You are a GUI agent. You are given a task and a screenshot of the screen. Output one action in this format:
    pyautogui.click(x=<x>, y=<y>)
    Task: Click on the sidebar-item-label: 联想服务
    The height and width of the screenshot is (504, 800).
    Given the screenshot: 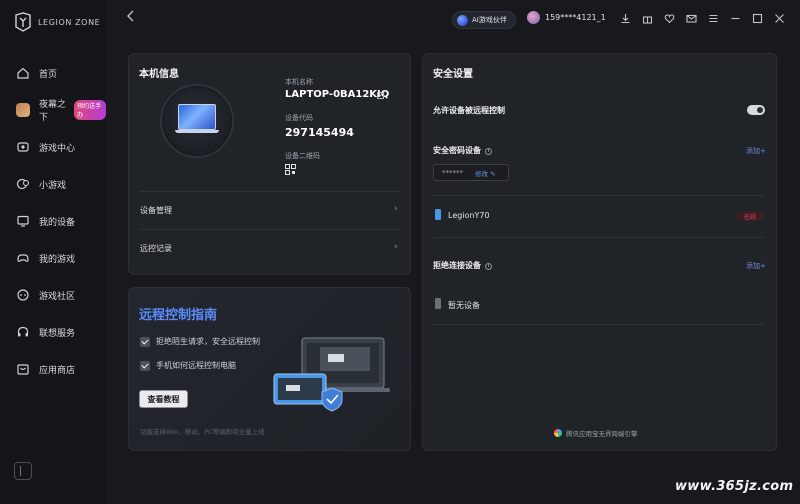 What is the action you would take?
    pyautogui.click(x=57, y=333)
    